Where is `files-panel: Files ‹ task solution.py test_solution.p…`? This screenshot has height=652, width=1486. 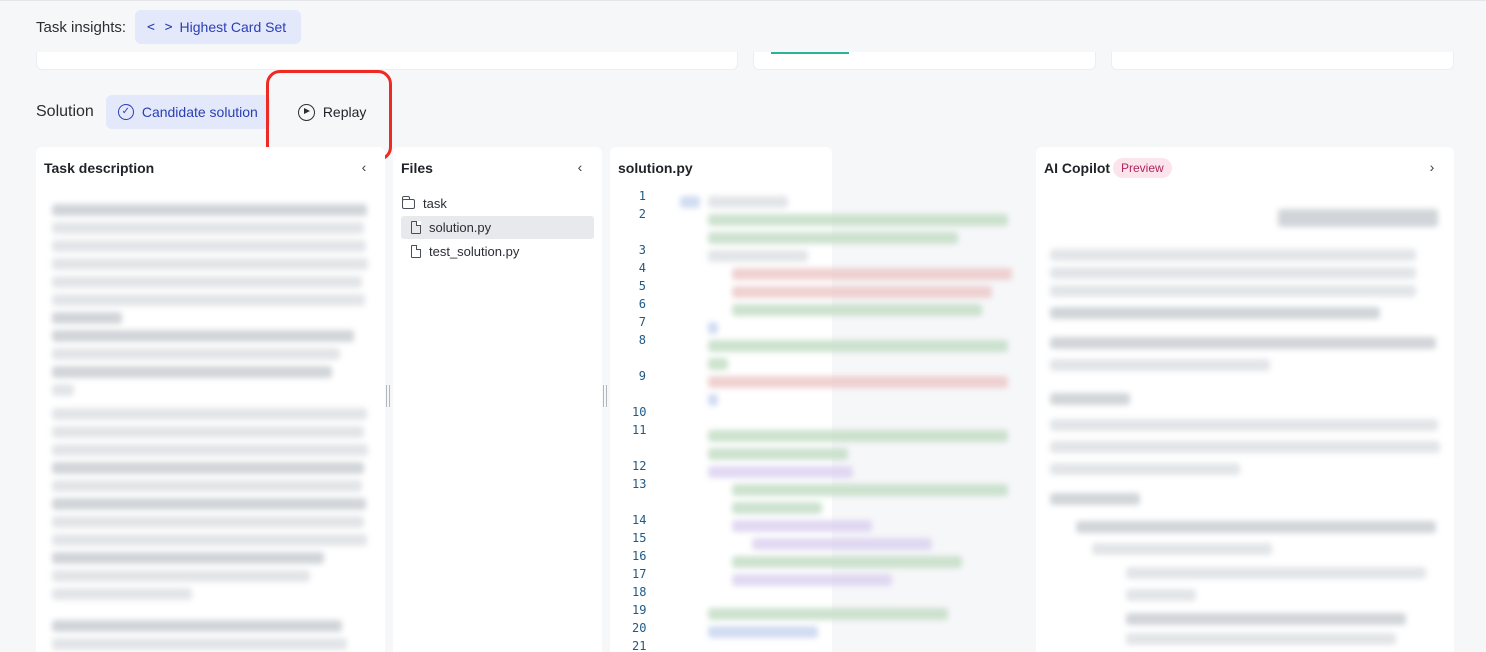
files-panel: Files ‹ task solution.py test_solution.p… is located at coordinates (497, 399).